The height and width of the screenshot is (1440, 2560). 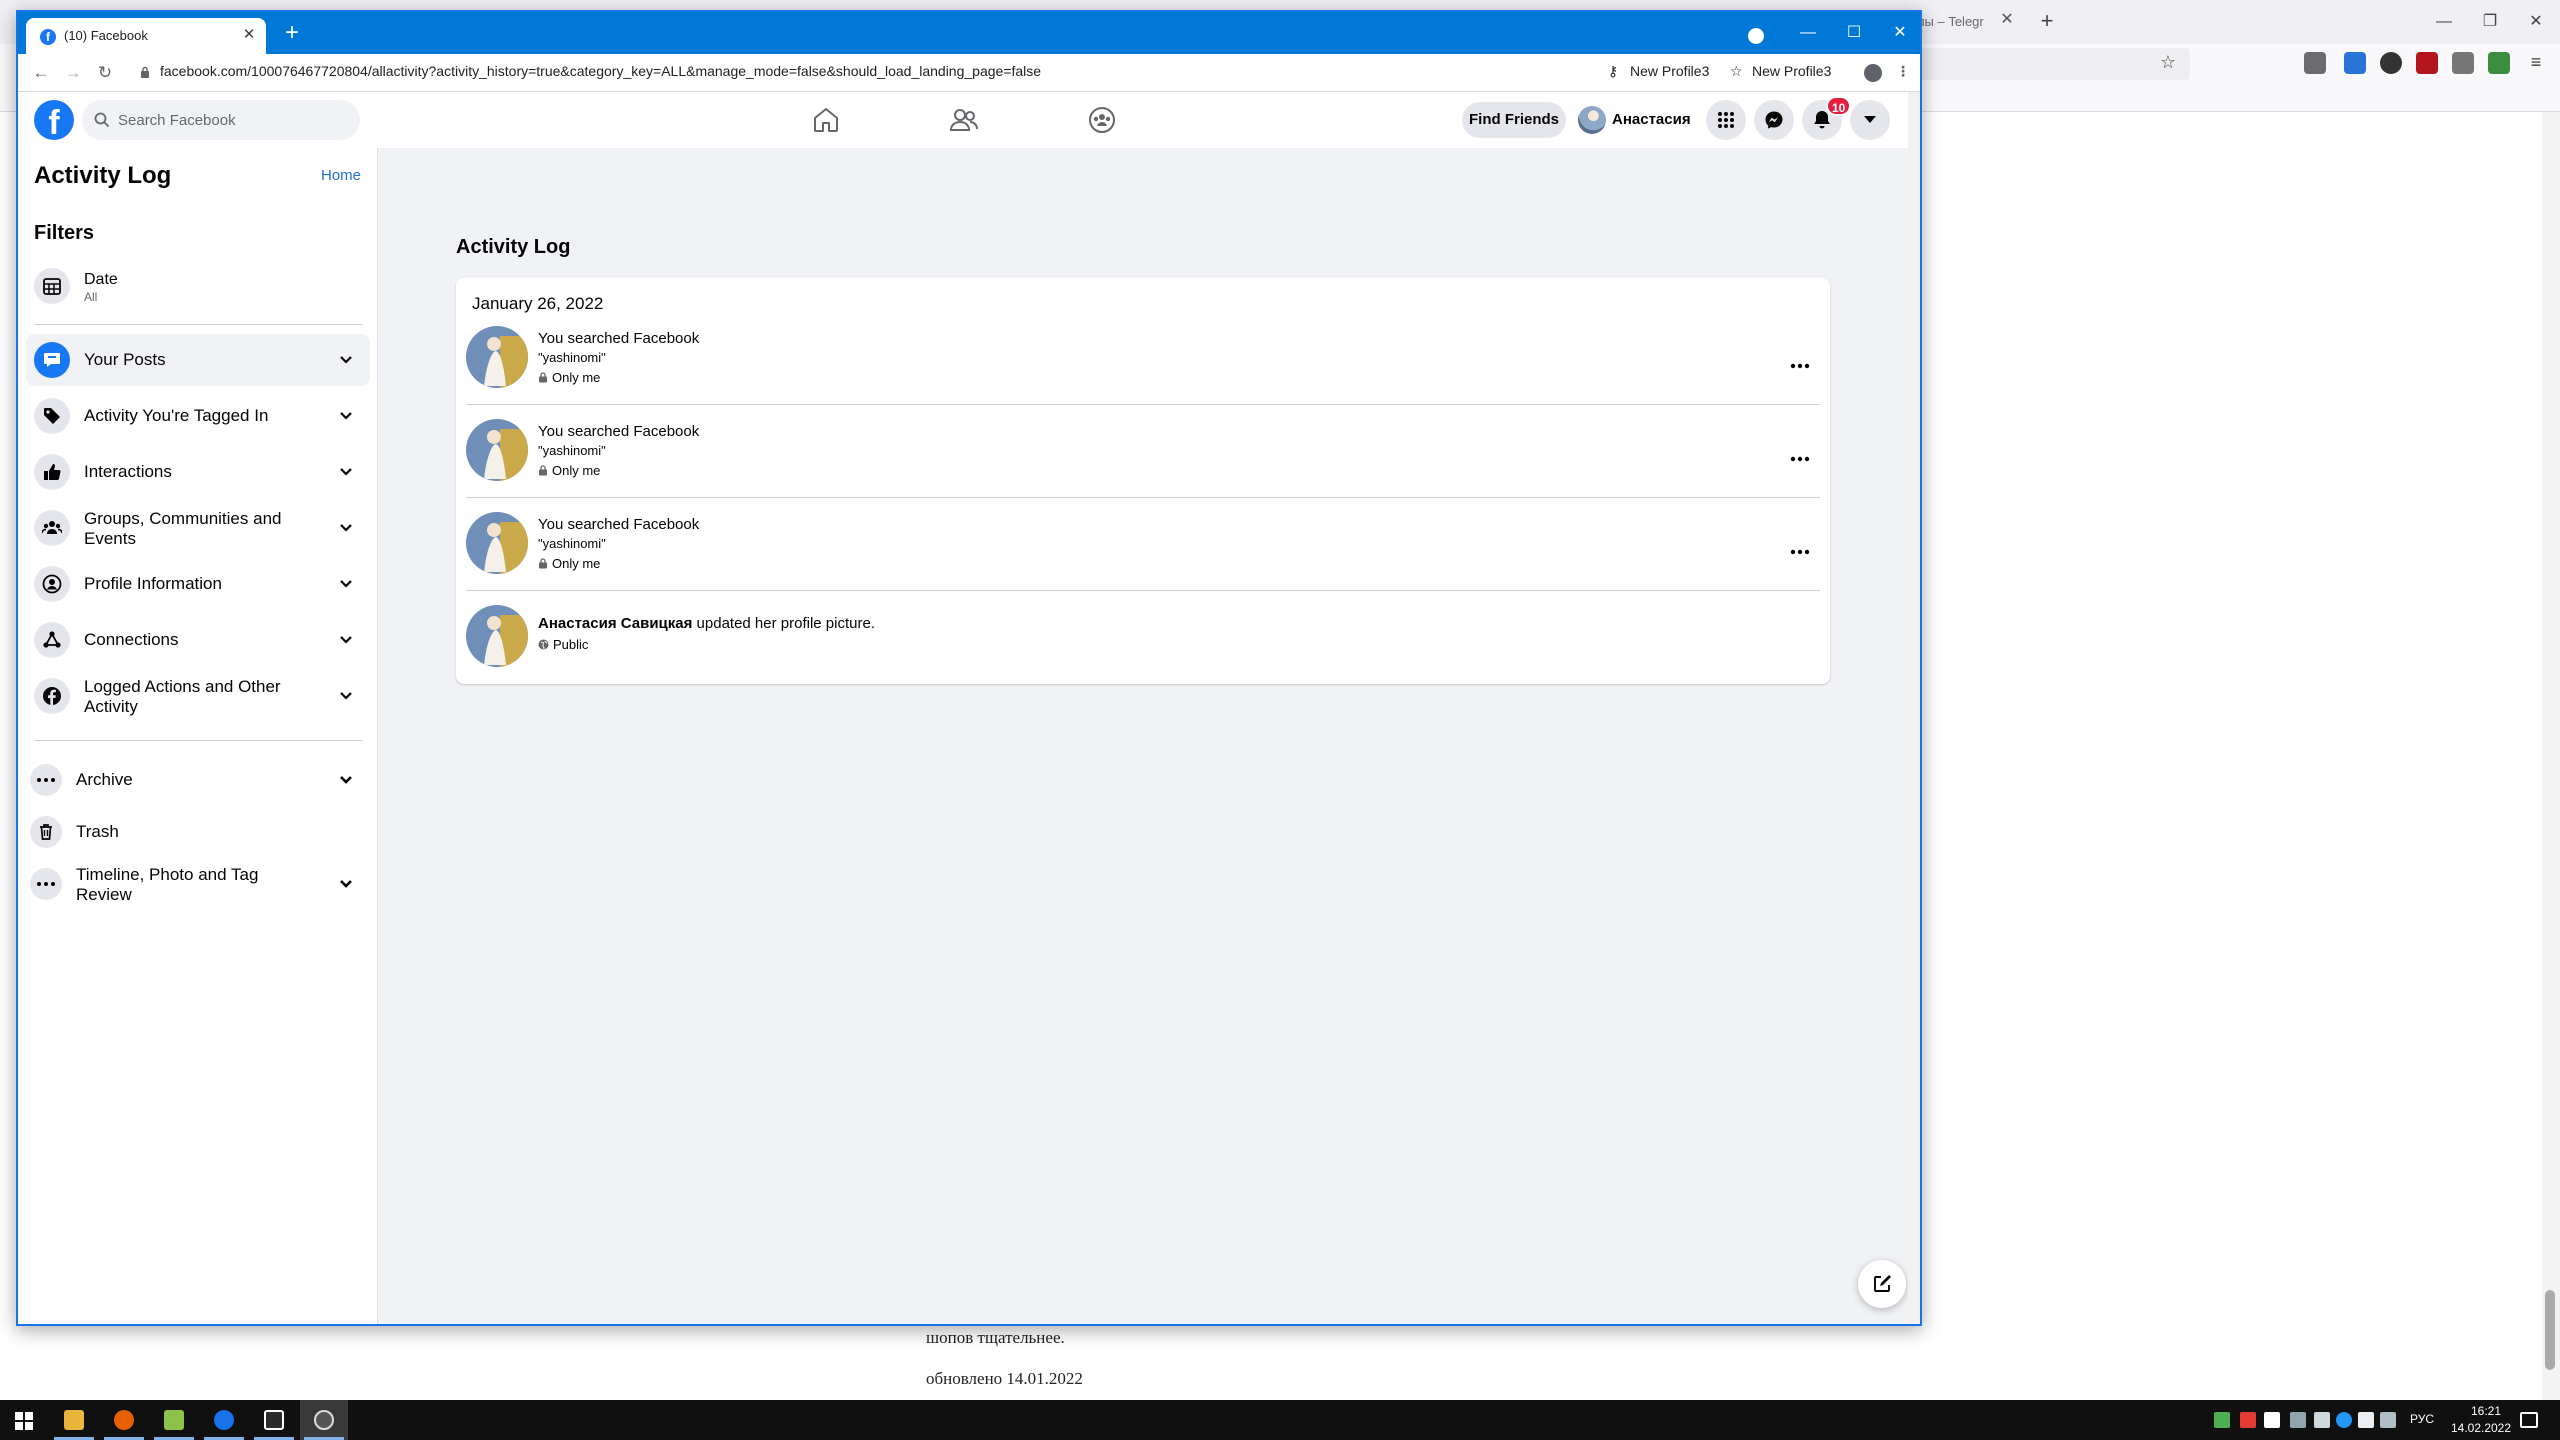 I want to click on background-url-bar, so click(x=2050, y=64).